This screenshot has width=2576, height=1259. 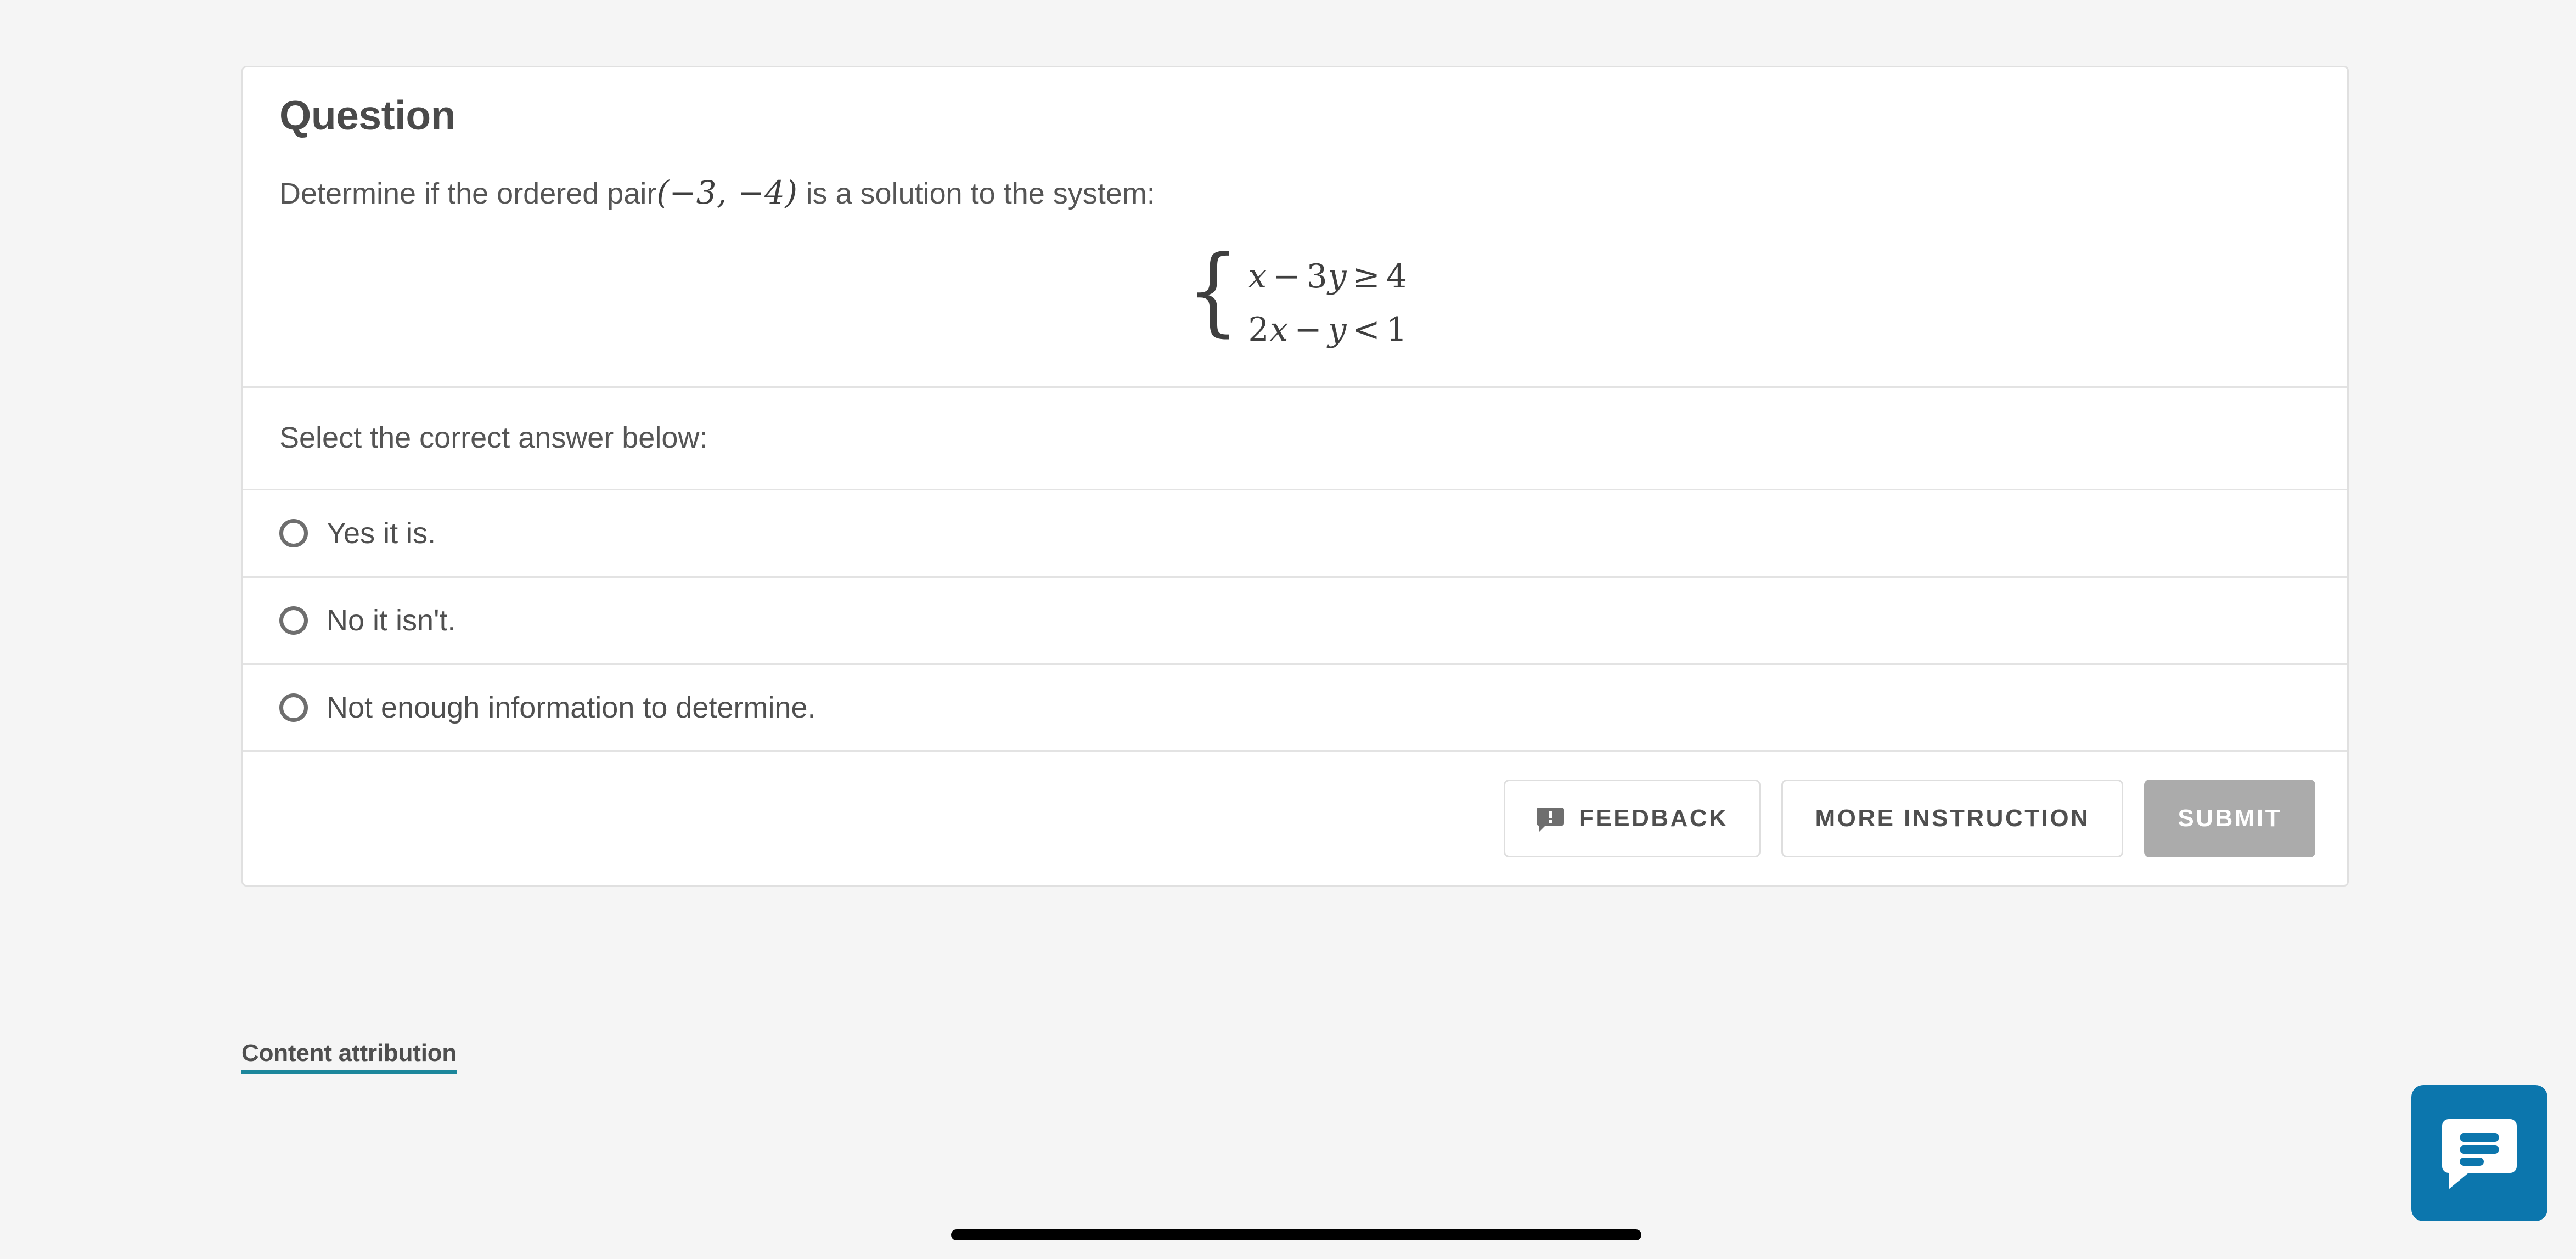 I want to click on system-group: { x −3y ≥4 2x − y <1, so click(x=1296, y=296).